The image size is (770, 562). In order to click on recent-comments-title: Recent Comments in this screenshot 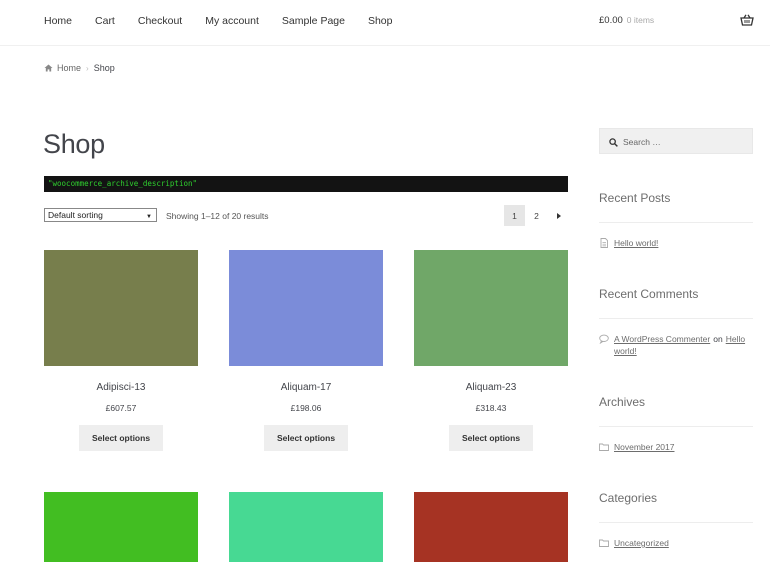, I will do `click(649, 294)`.